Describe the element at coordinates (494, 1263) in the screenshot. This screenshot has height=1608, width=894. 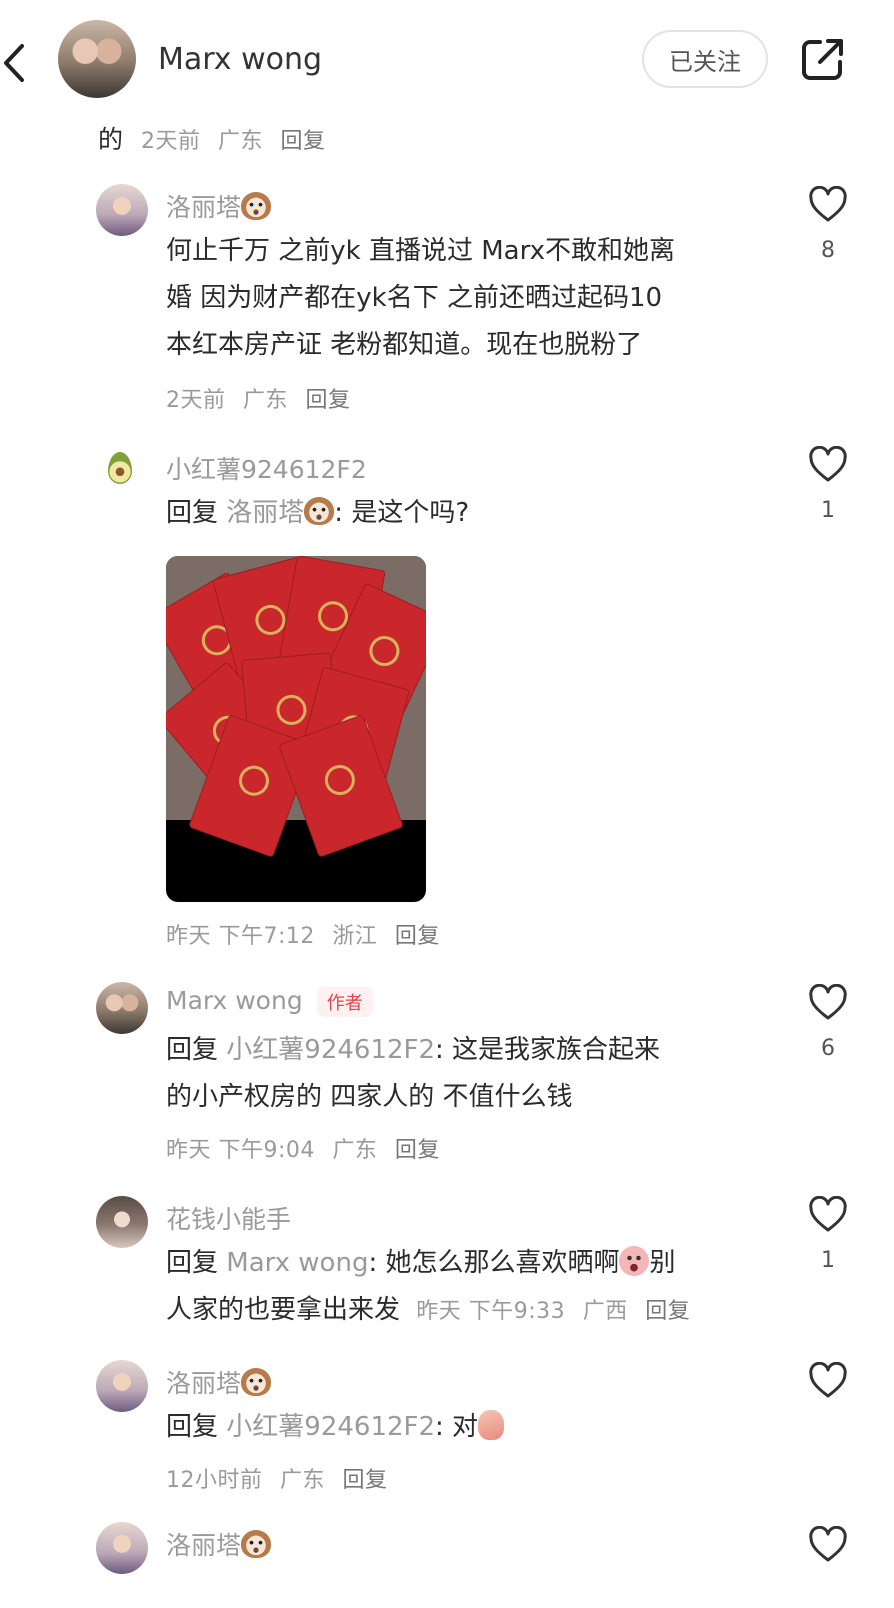
I see `reply-body: : 她怎么那么喜欢晒啊` at that location.